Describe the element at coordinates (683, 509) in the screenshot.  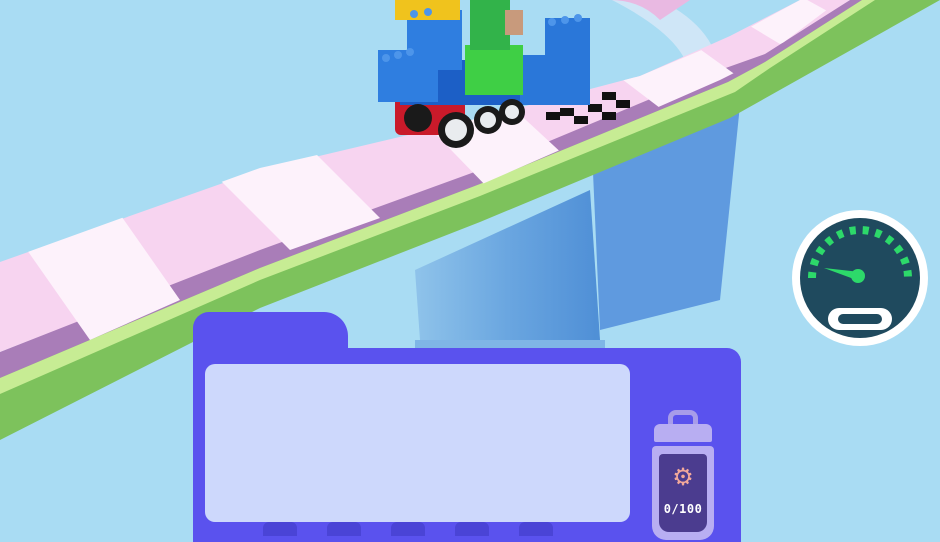
I see `bin-count: 0/100` at that location.